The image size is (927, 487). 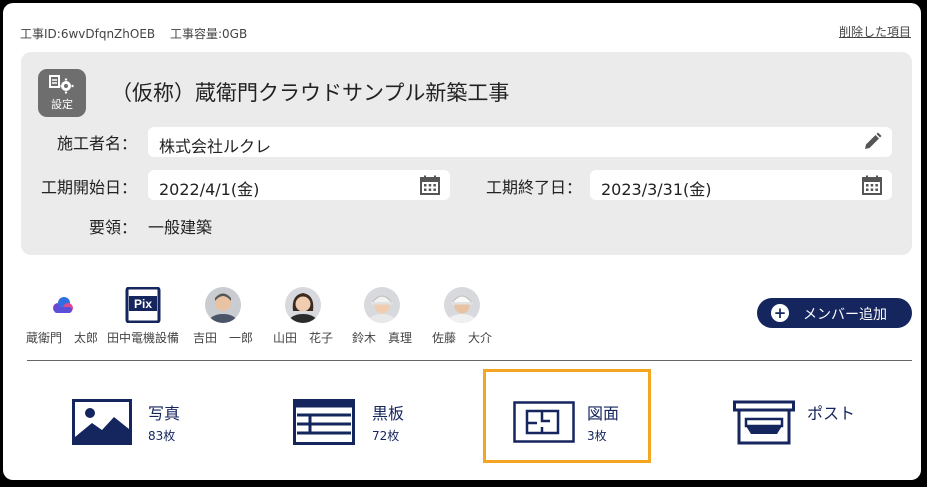 I want to click on member-item: 佐藤 大介, so click(x=462, y=316).